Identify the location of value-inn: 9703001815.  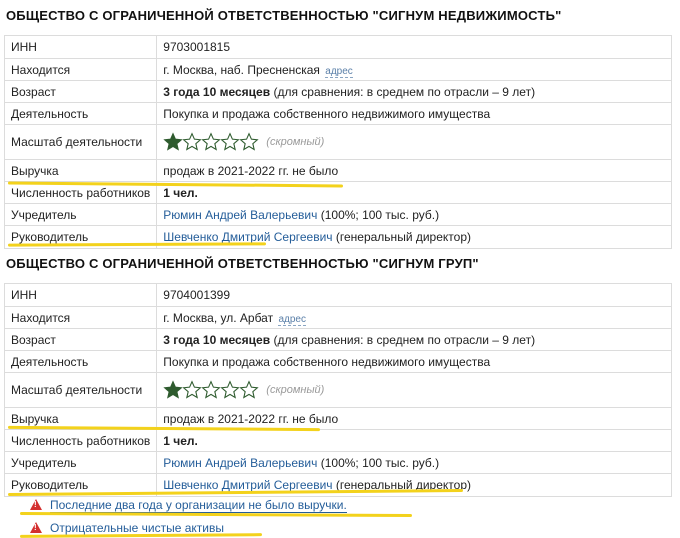
(414, 47).